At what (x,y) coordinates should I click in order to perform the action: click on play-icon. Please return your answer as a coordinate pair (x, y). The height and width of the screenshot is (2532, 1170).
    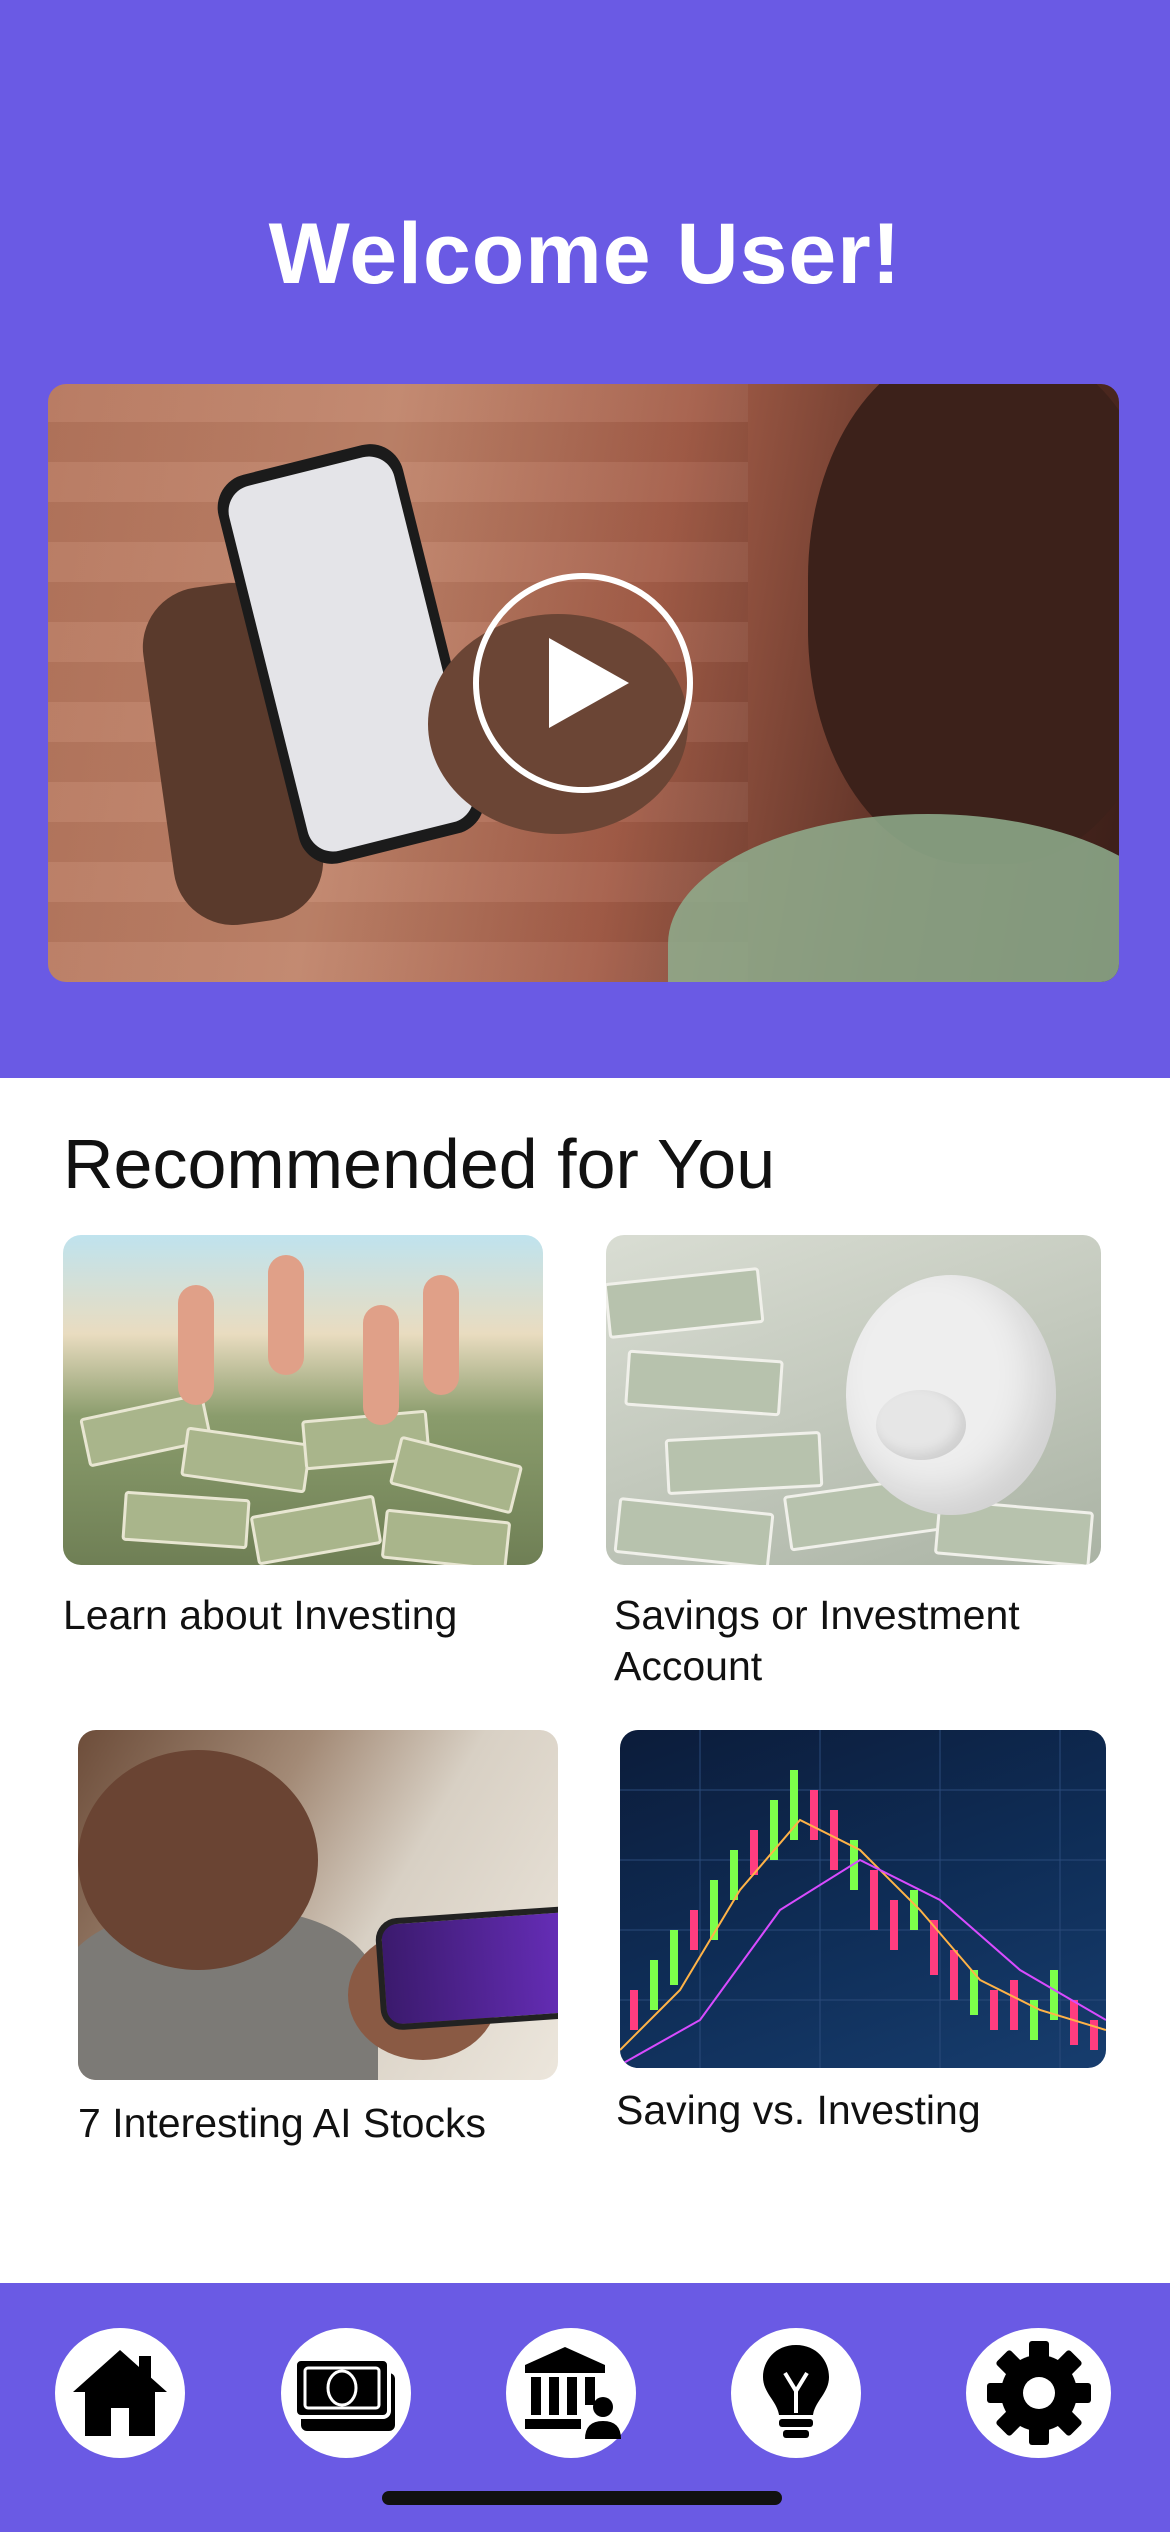
    Looking at the image, I should click on (589, 683).